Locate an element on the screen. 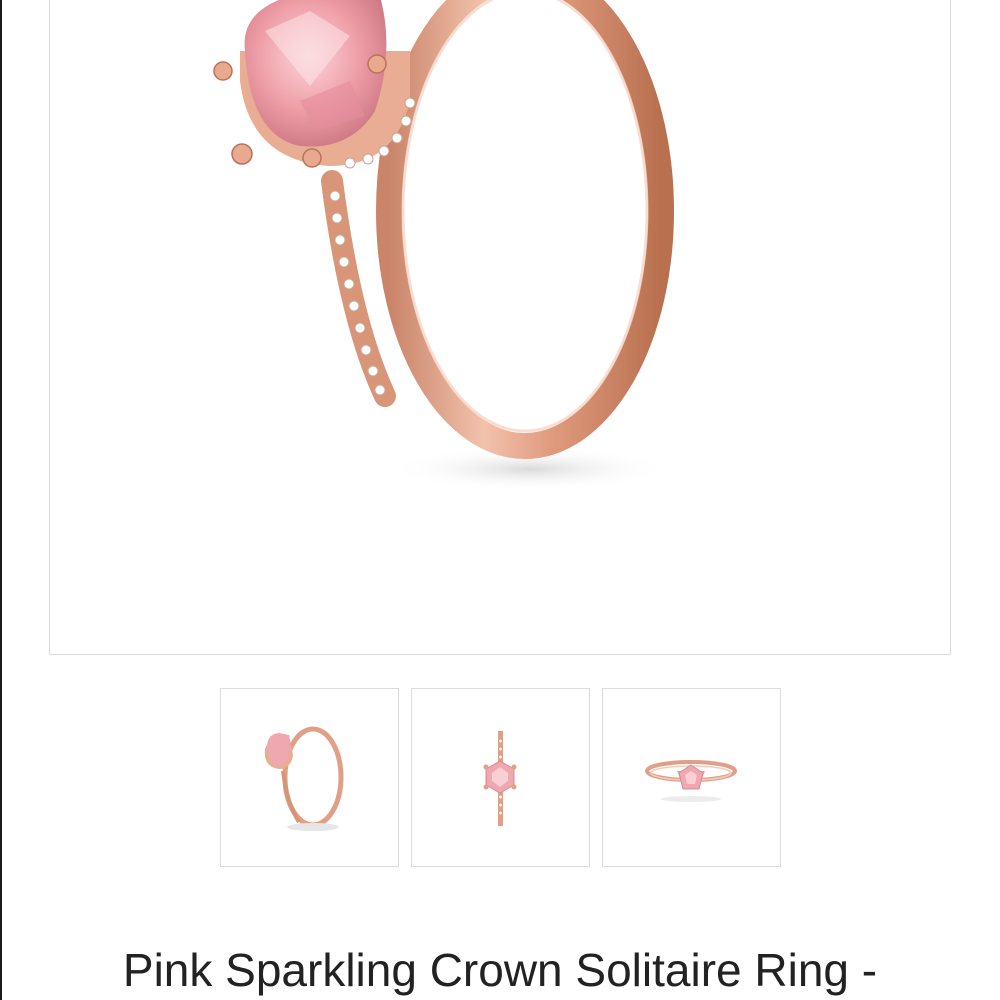  window-edge is located at coordinates (1, 500).